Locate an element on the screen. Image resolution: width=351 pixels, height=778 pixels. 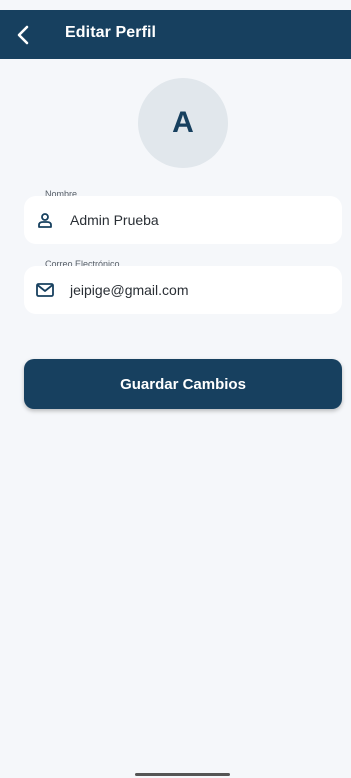
name-field-value: Admin Prueba is located at coordinates (114, 220).